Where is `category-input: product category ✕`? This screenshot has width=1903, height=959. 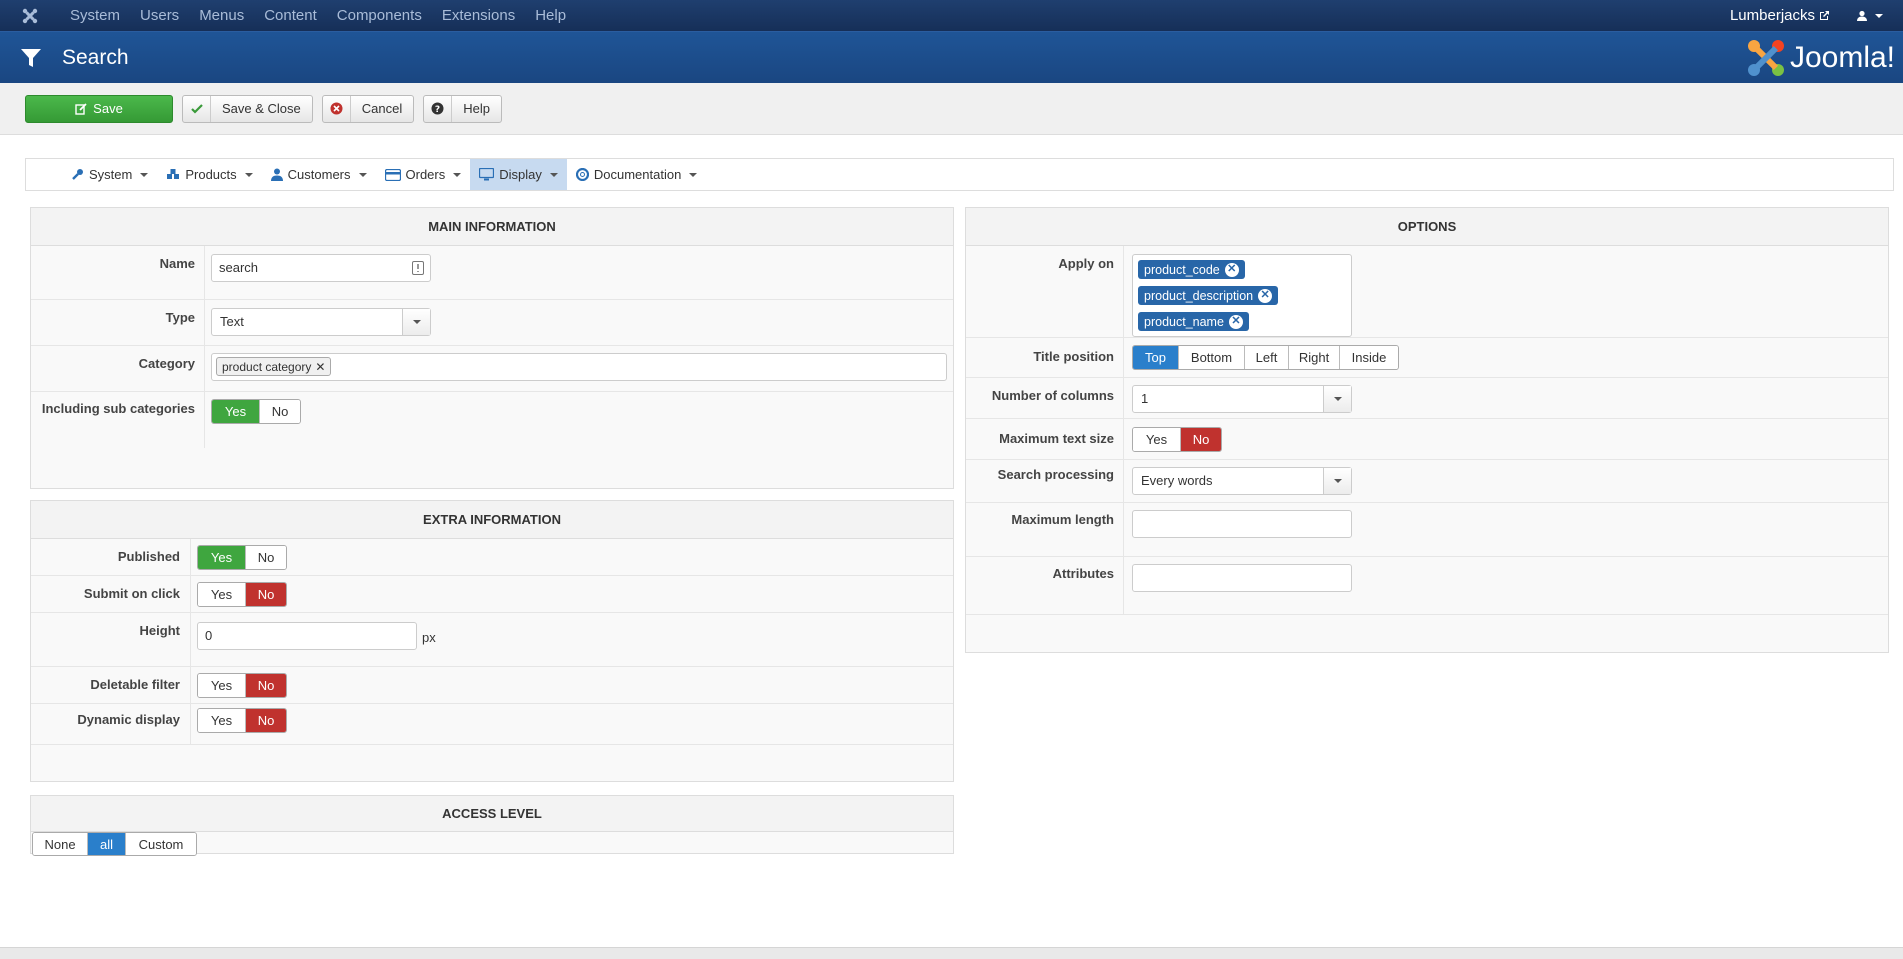
category-input: product category ✕ is located at coordinates (579, 367).